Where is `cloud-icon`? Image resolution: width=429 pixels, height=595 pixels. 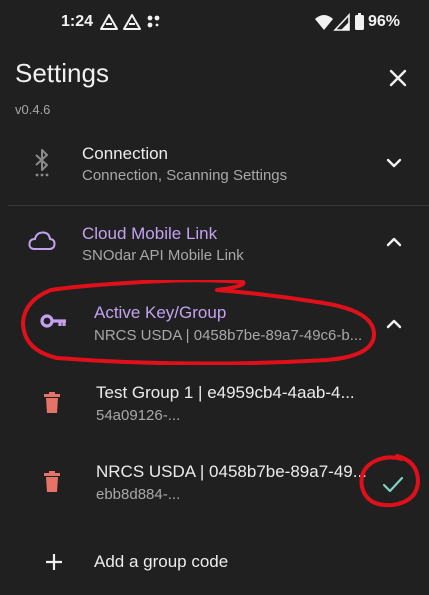
cloud-icon is located at coordinates (42, 240).